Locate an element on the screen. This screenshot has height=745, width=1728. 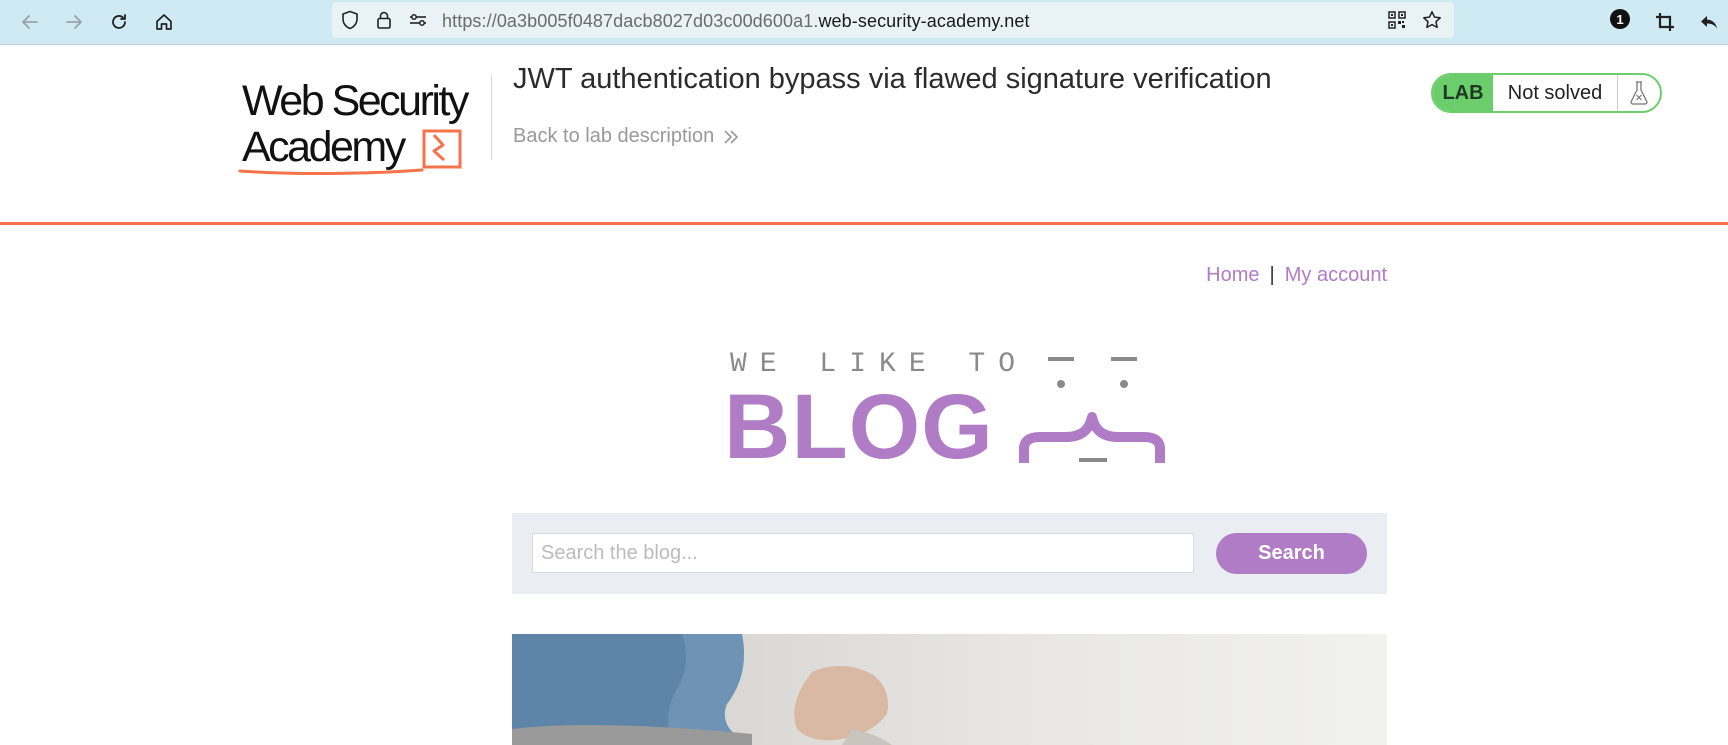
lab-status-widget: LAB Not solved is located at coordinates (1546, 93).